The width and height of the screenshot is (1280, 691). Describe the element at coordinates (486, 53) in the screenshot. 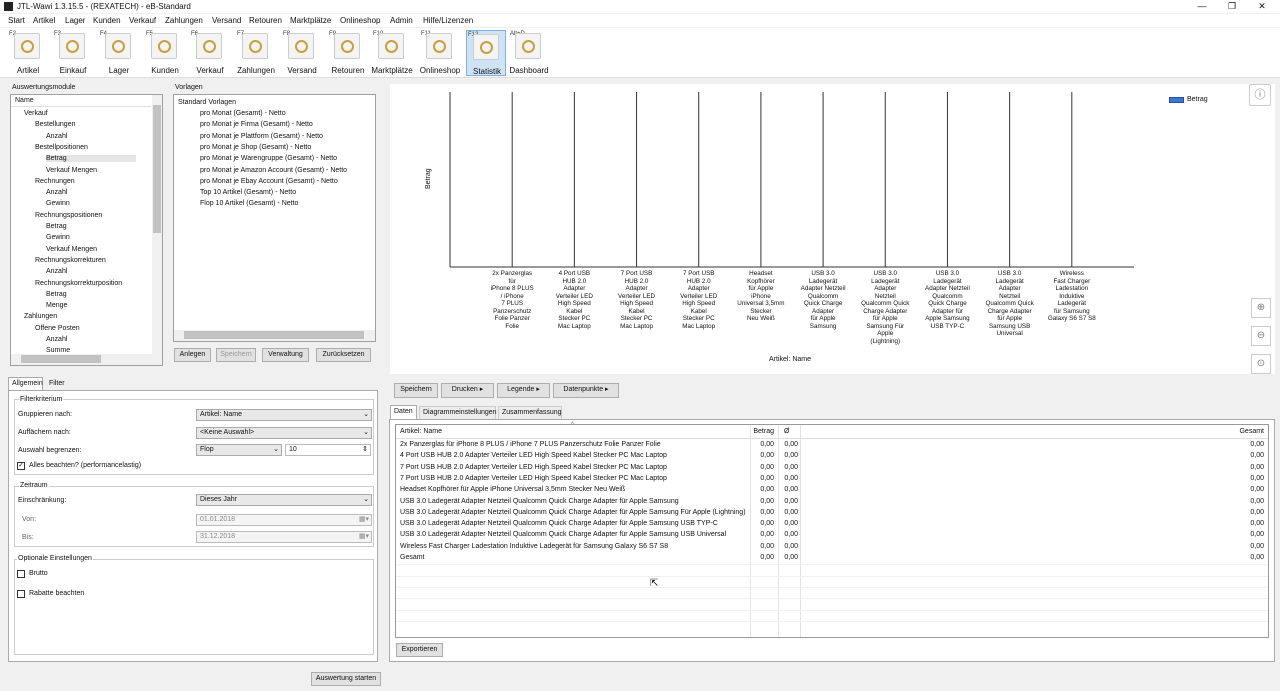

I see `toolbar-statistik-button: F12Statistik` at that location.